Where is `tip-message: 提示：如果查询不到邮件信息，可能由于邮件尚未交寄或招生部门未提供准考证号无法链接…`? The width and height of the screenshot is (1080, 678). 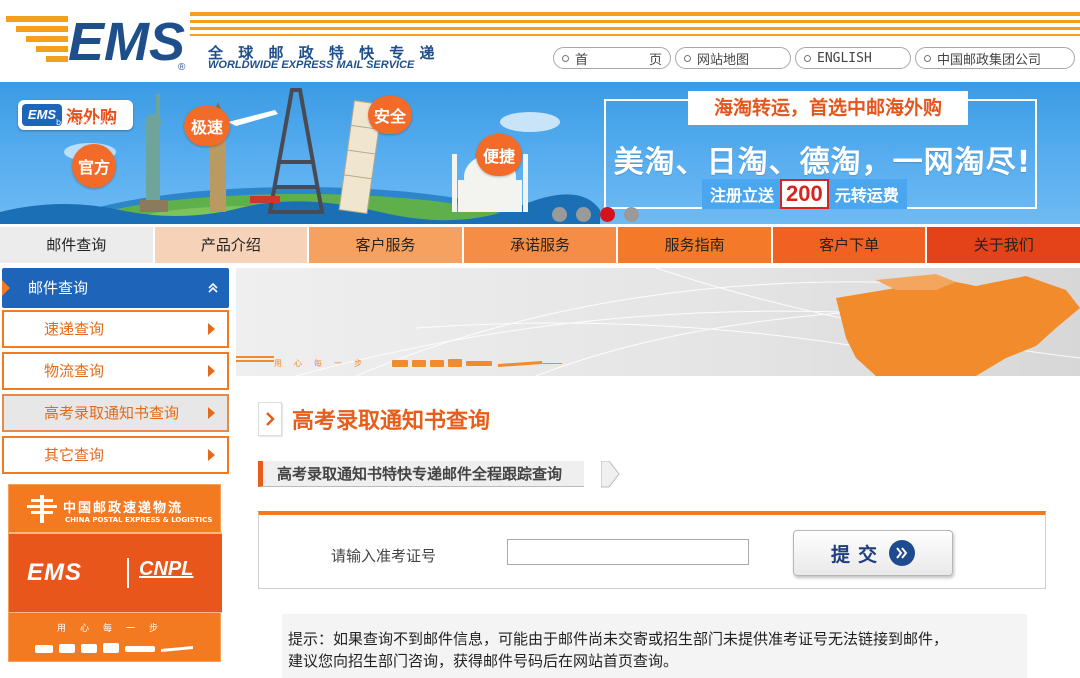
tip-message: 提示：如果查询不到邮件信息，可能由于邮件尚未交寄或招生部门未提供准考证号无法链接… is located at coordinates (654, 646).